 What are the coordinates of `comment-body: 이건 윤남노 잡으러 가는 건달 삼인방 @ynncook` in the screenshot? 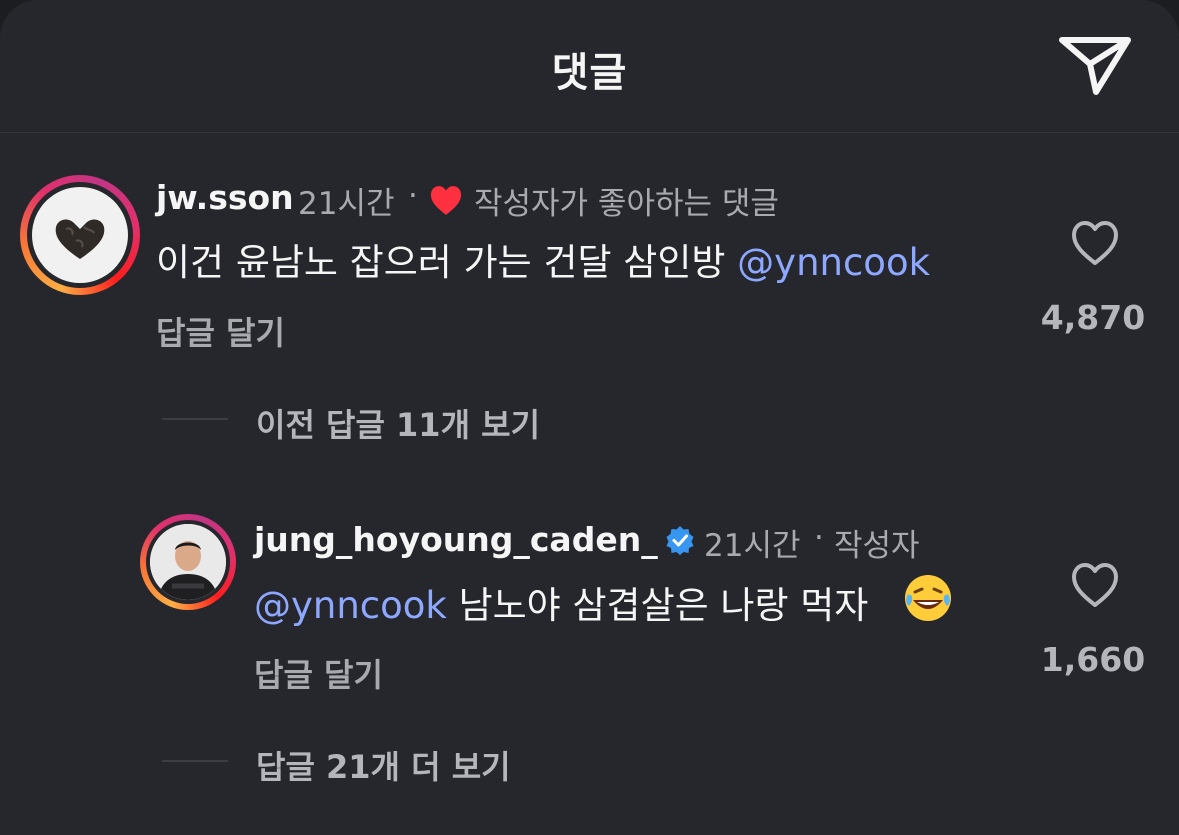 It's located at (543, 259).